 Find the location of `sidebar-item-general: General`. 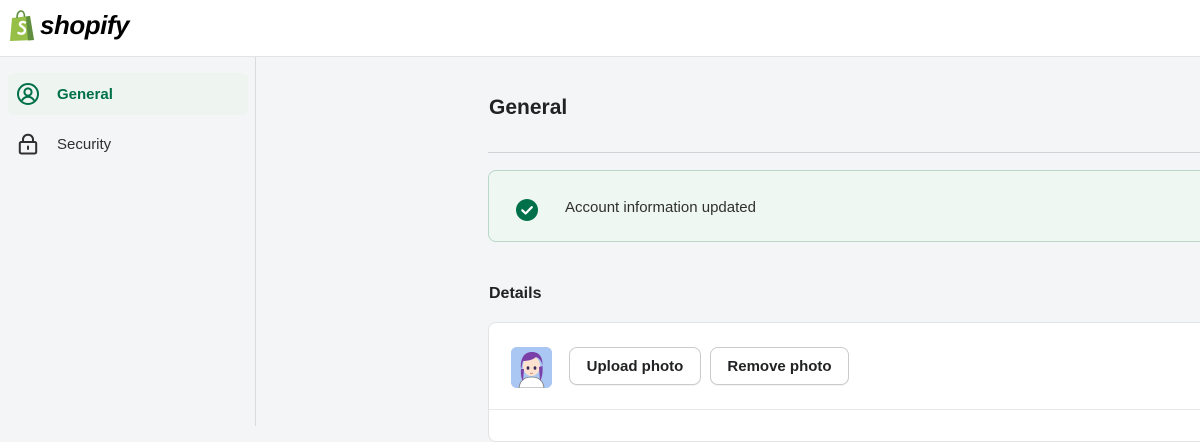

sidebar-item-general: General is located at coordinates (128, 94).